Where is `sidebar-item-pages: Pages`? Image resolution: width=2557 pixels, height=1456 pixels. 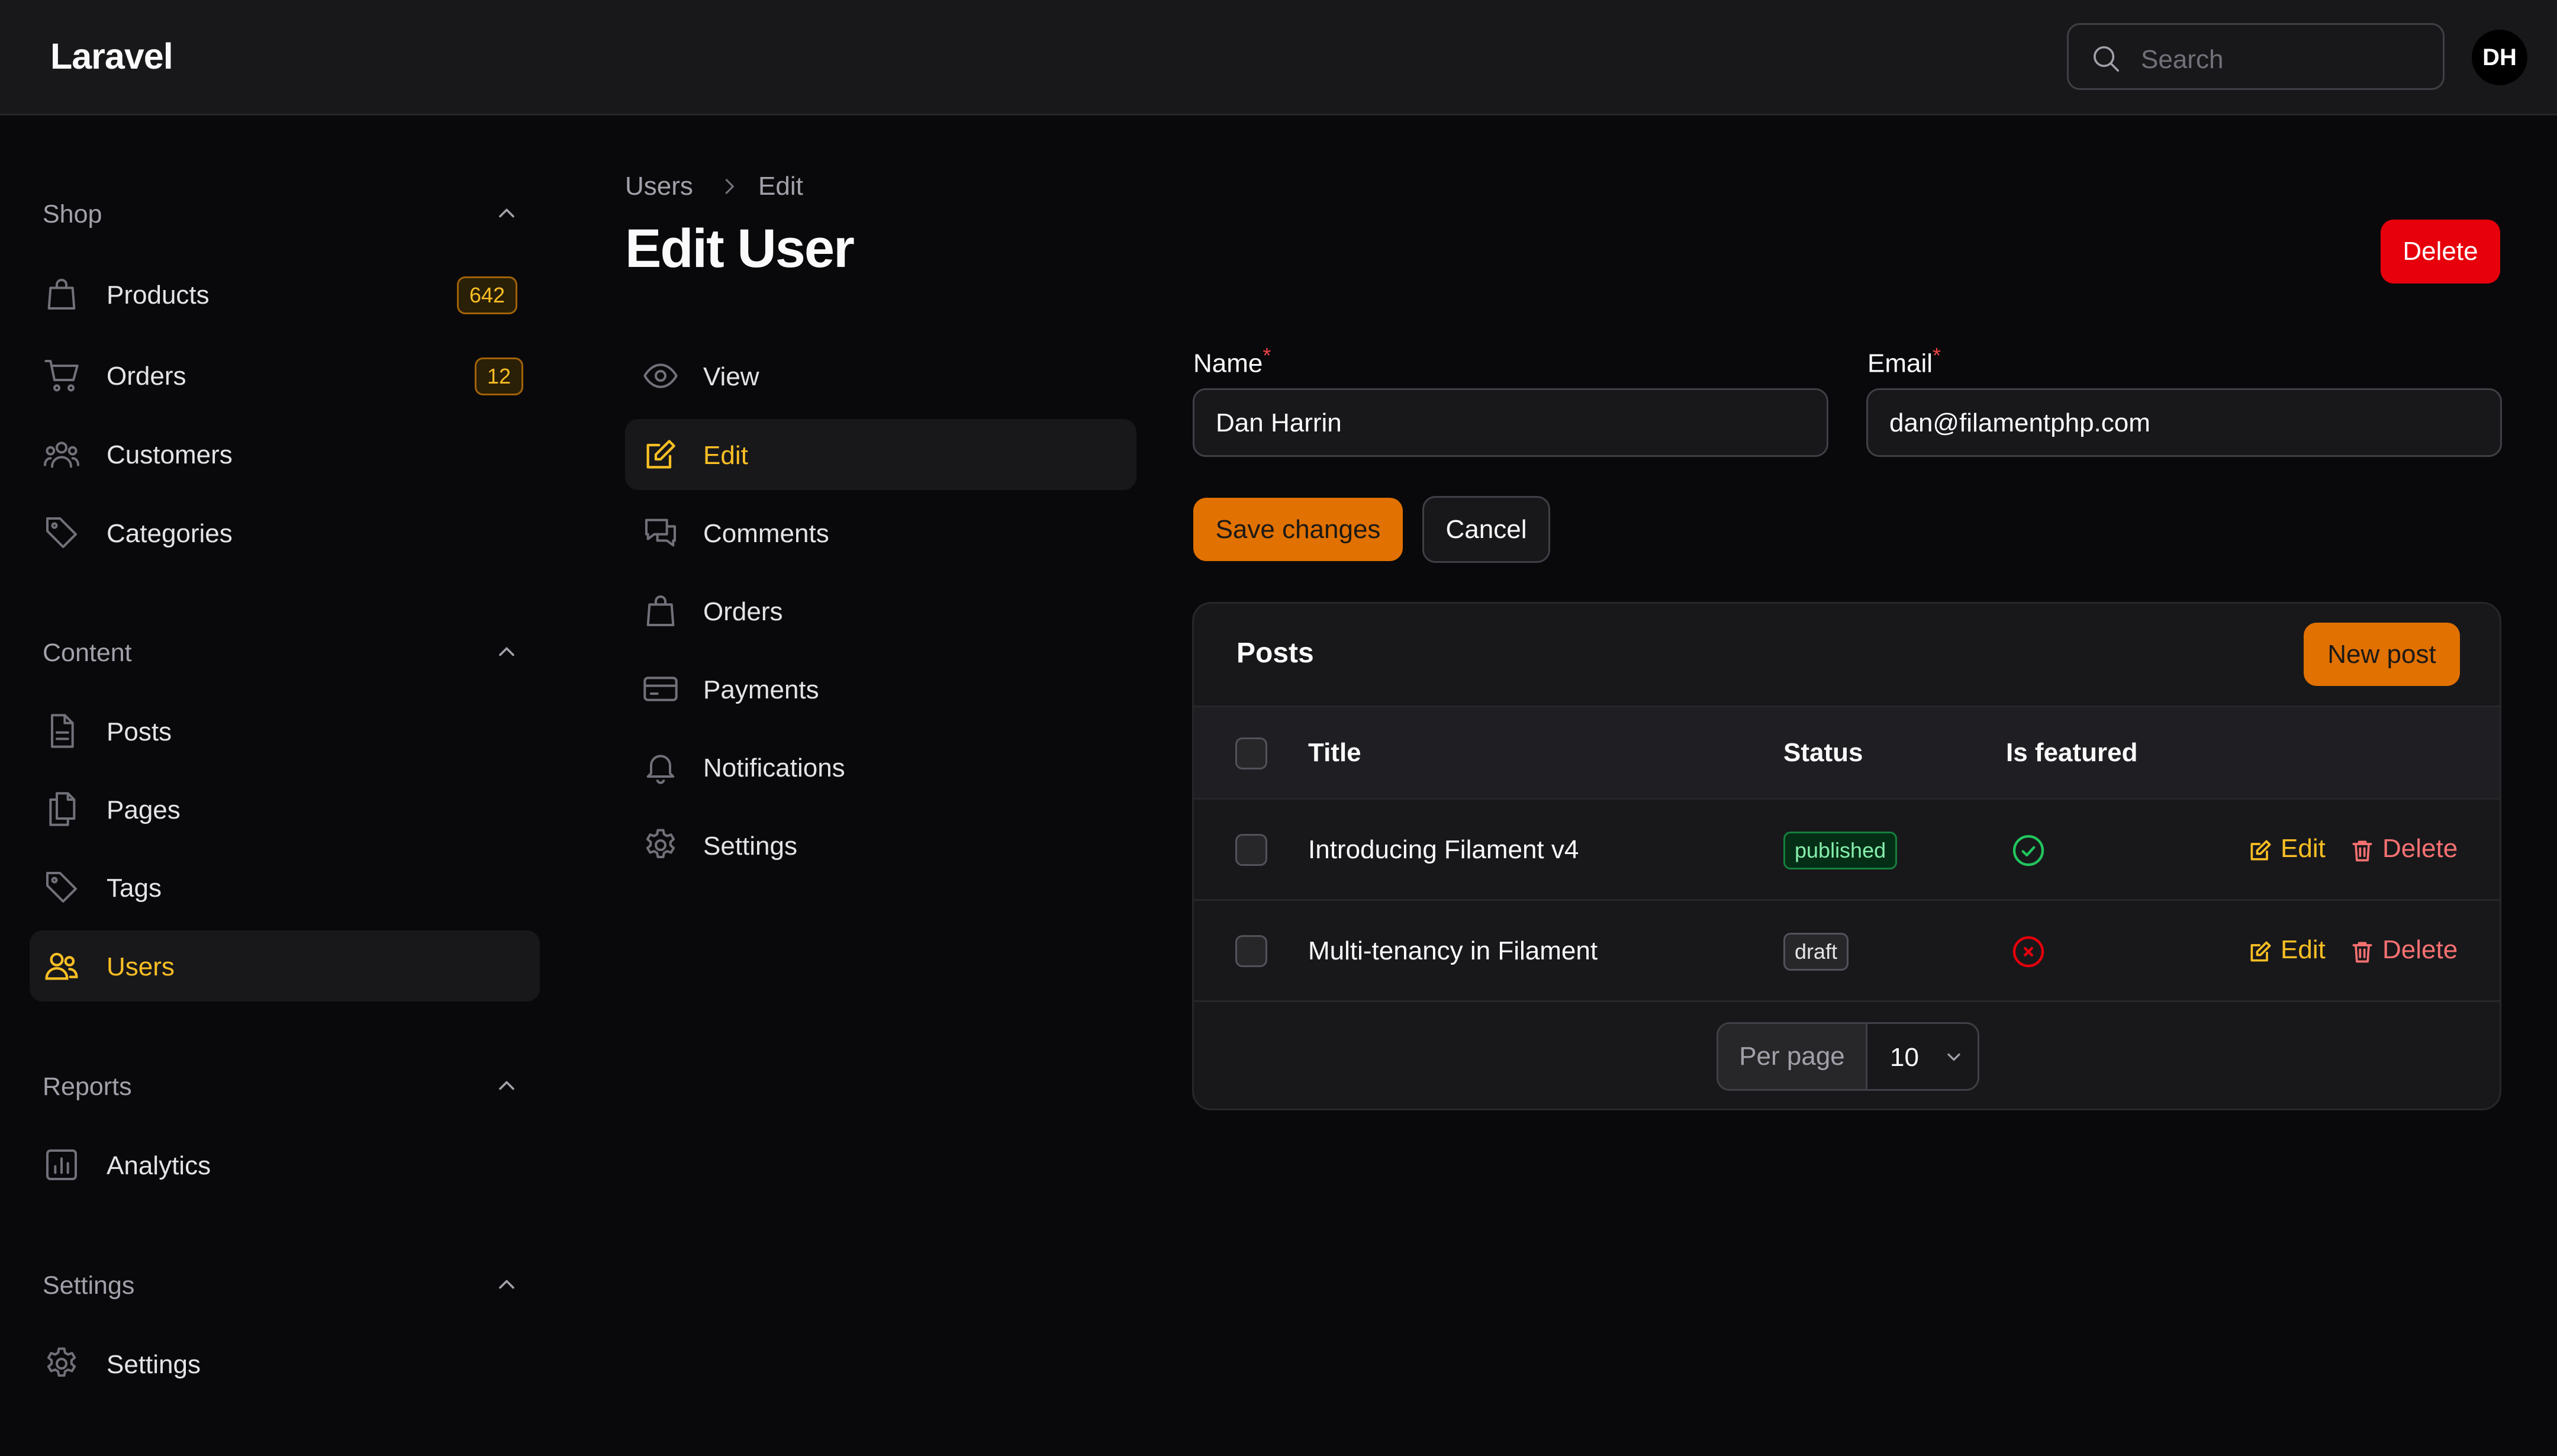 sidebar-item-pages: Pages is located at coordinates (285, 810).